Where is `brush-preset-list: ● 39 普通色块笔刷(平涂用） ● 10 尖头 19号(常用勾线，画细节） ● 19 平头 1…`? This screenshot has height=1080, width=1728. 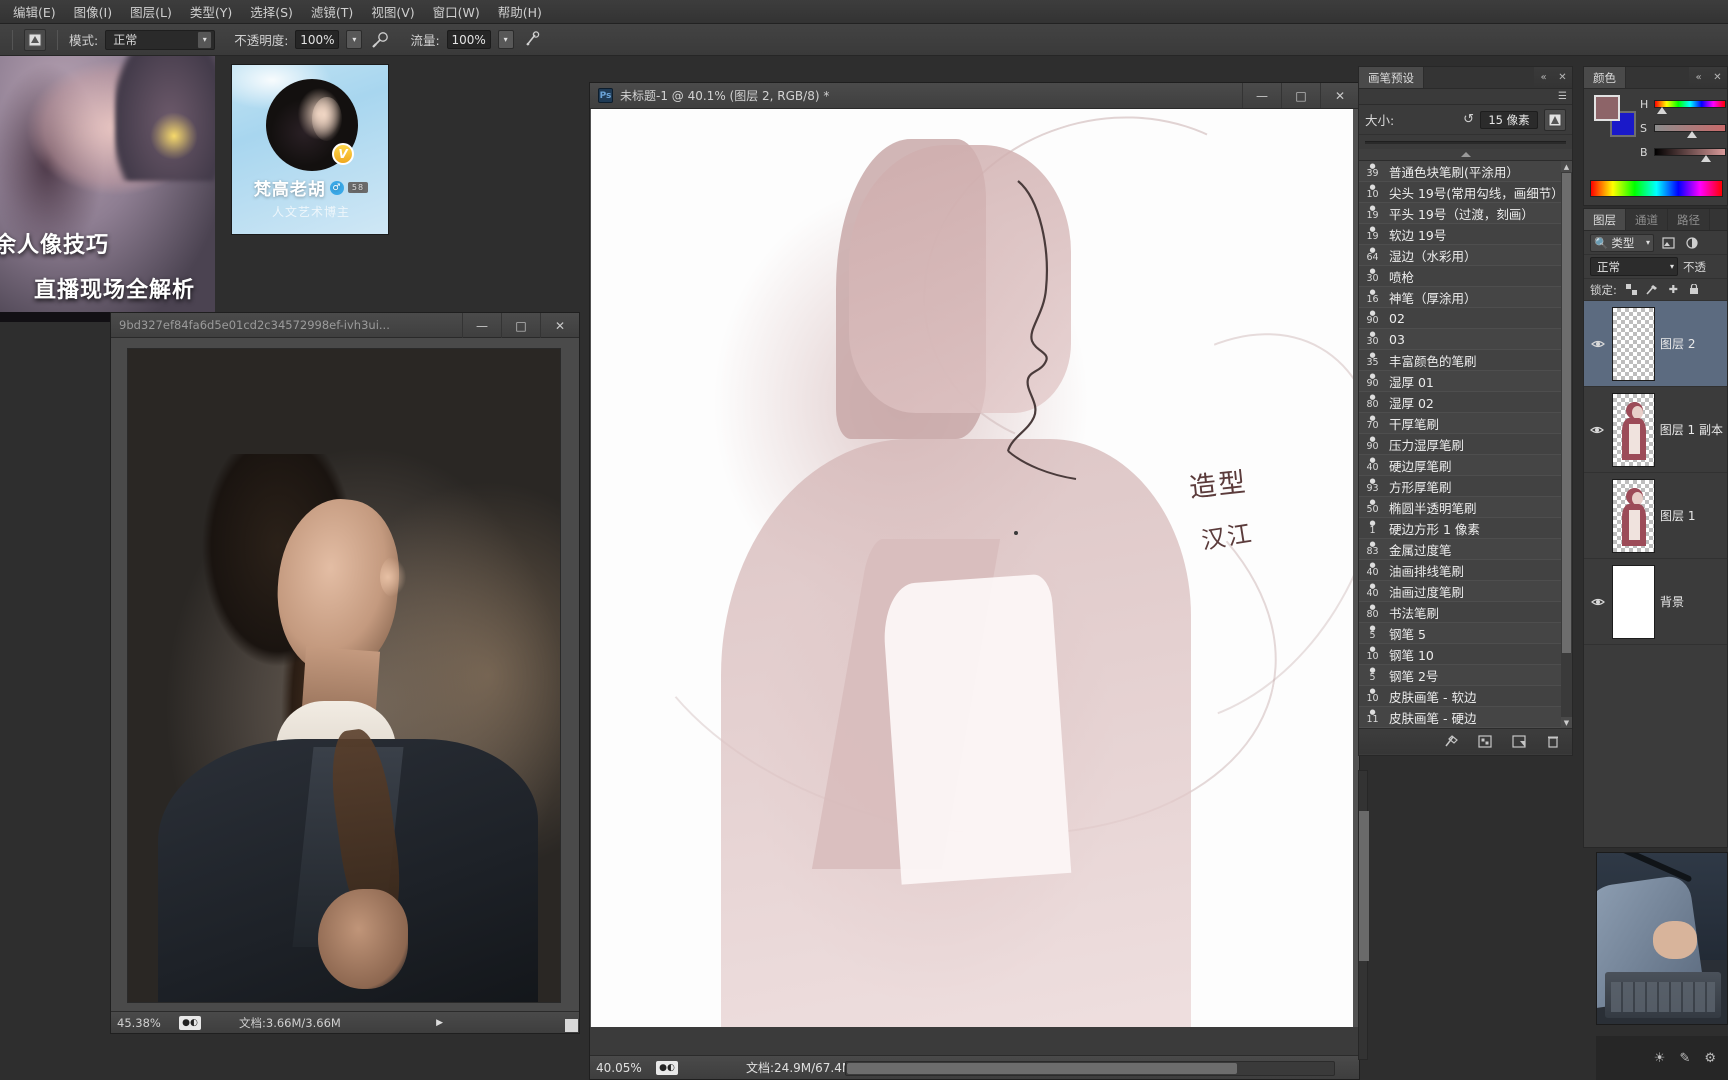 brush-preset-list: ● 39 普通色块笔刷(平涂用） ● 10 尖头 19号(常用勾线，画细节） ● 19 平头 1… is located at coordinates (1465, 444).